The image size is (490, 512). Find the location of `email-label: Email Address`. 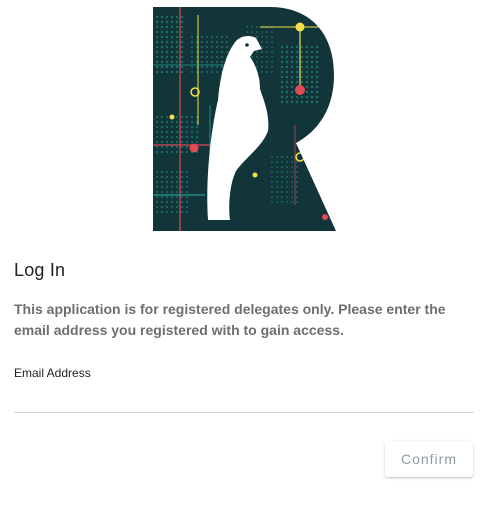

email-label: Email Address is located at coordinates (52, 373).